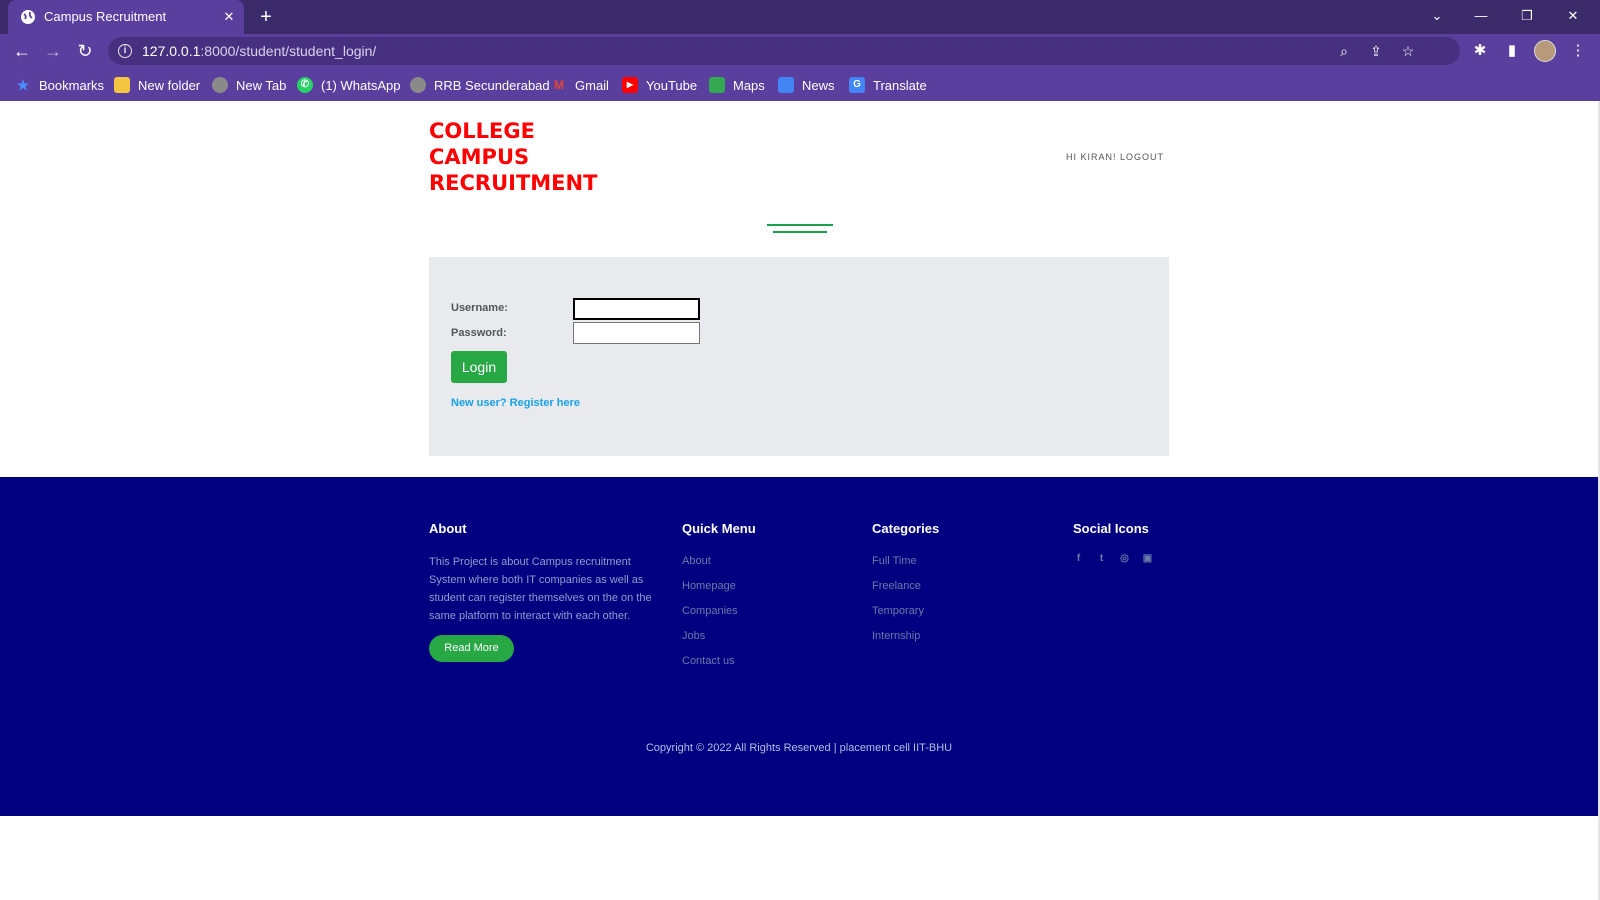 The image size is (1600, 900). What do you see at coordinates (1437, 16) in the screenshot?
I see `tab-search-icon: ⌄` at bounding box center [1437, 16].